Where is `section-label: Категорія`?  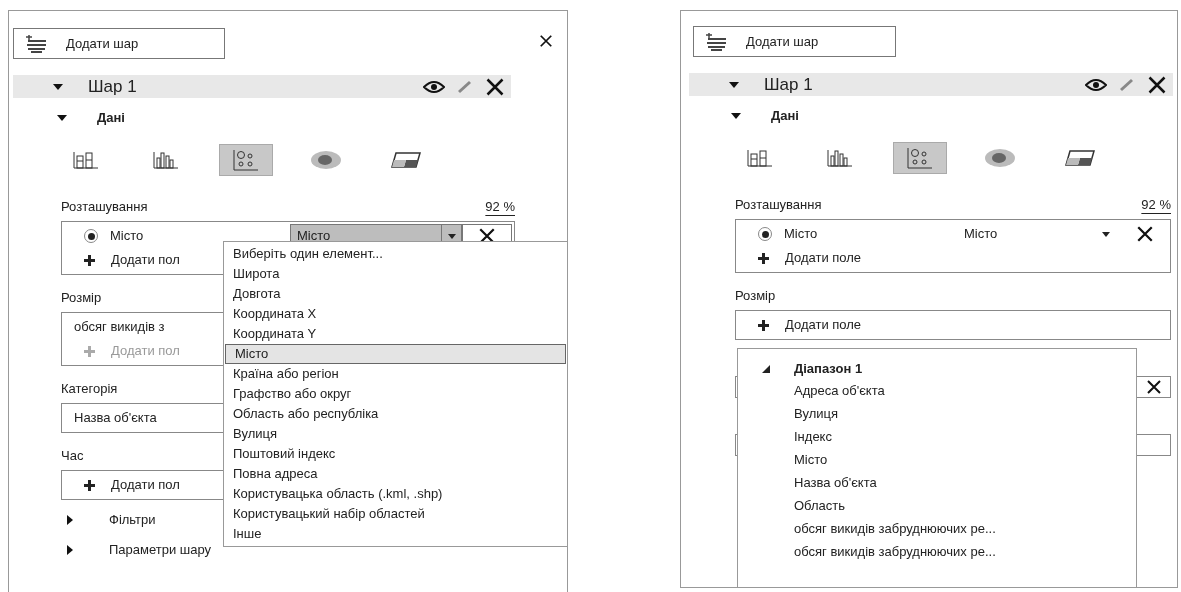
section-label: Категорія is located at coordinates (89, 388).